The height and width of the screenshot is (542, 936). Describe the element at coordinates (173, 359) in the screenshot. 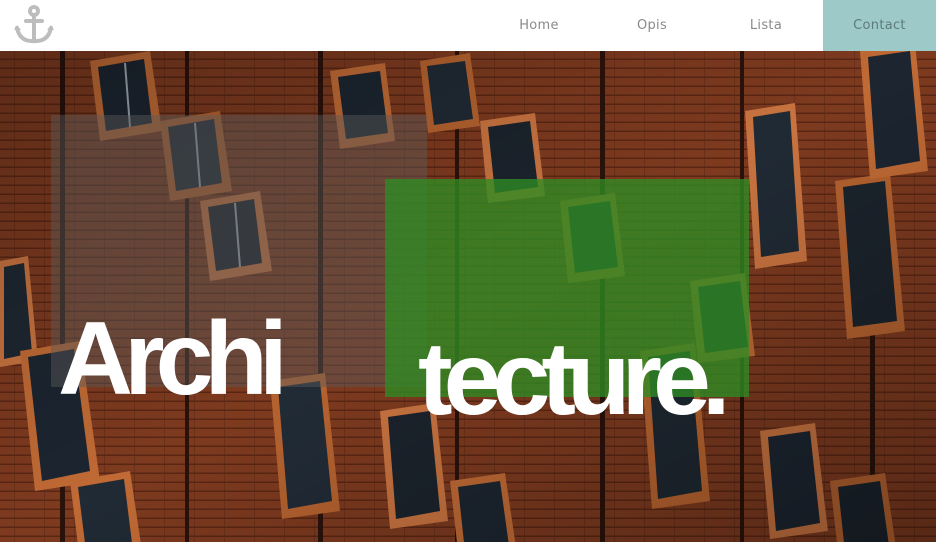

I see `hero-title-part1: Archi` at that location.